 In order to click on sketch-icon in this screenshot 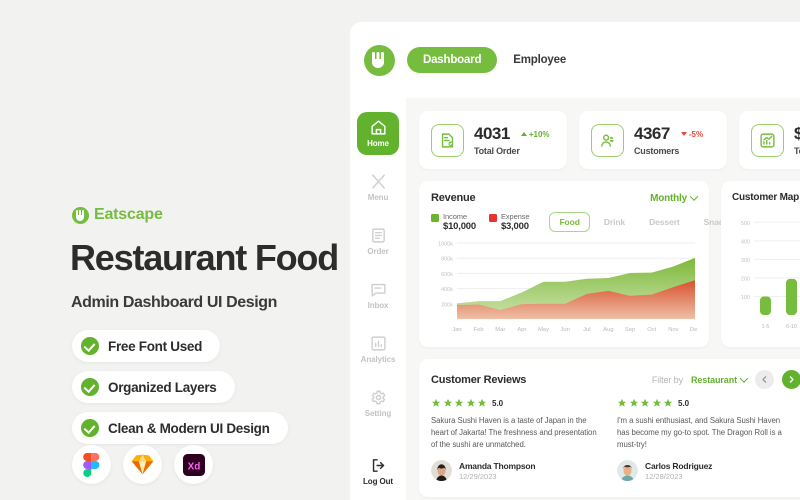, I will do `click(142, 464)`.